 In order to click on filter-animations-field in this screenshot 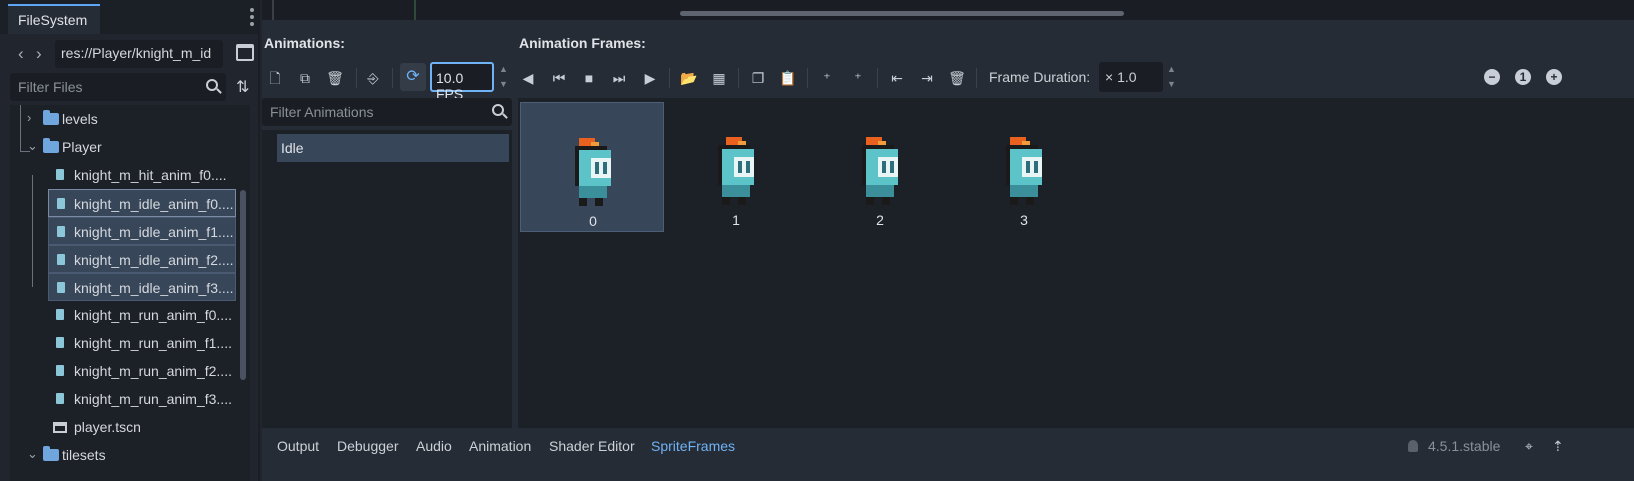, I will do `click(387, 112)`.